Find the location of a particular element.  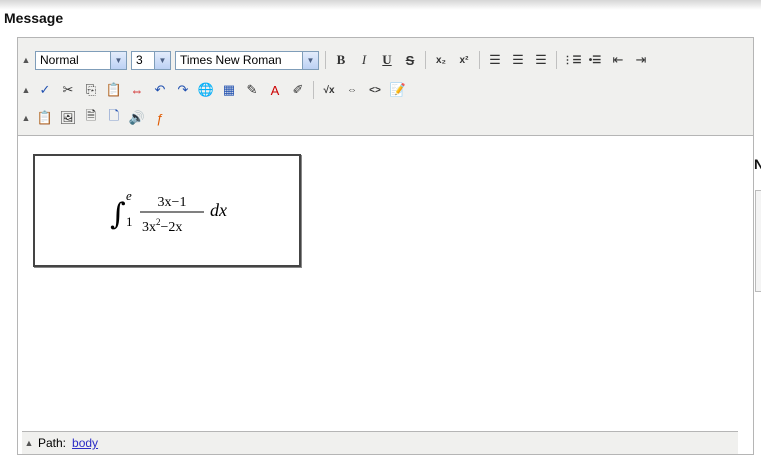

spellcheck-button: ✓ is located at coordinates (45, 90).